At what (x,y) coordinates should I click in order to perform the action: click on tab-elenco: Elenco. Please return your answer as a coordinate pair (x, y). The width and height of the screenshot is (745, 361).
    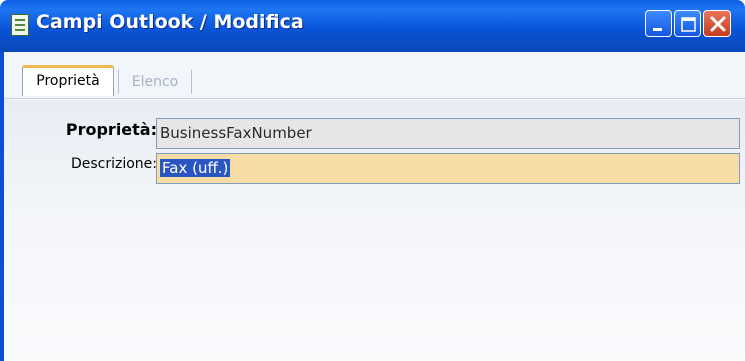
    Looking at the image, I should click on (155, 82).